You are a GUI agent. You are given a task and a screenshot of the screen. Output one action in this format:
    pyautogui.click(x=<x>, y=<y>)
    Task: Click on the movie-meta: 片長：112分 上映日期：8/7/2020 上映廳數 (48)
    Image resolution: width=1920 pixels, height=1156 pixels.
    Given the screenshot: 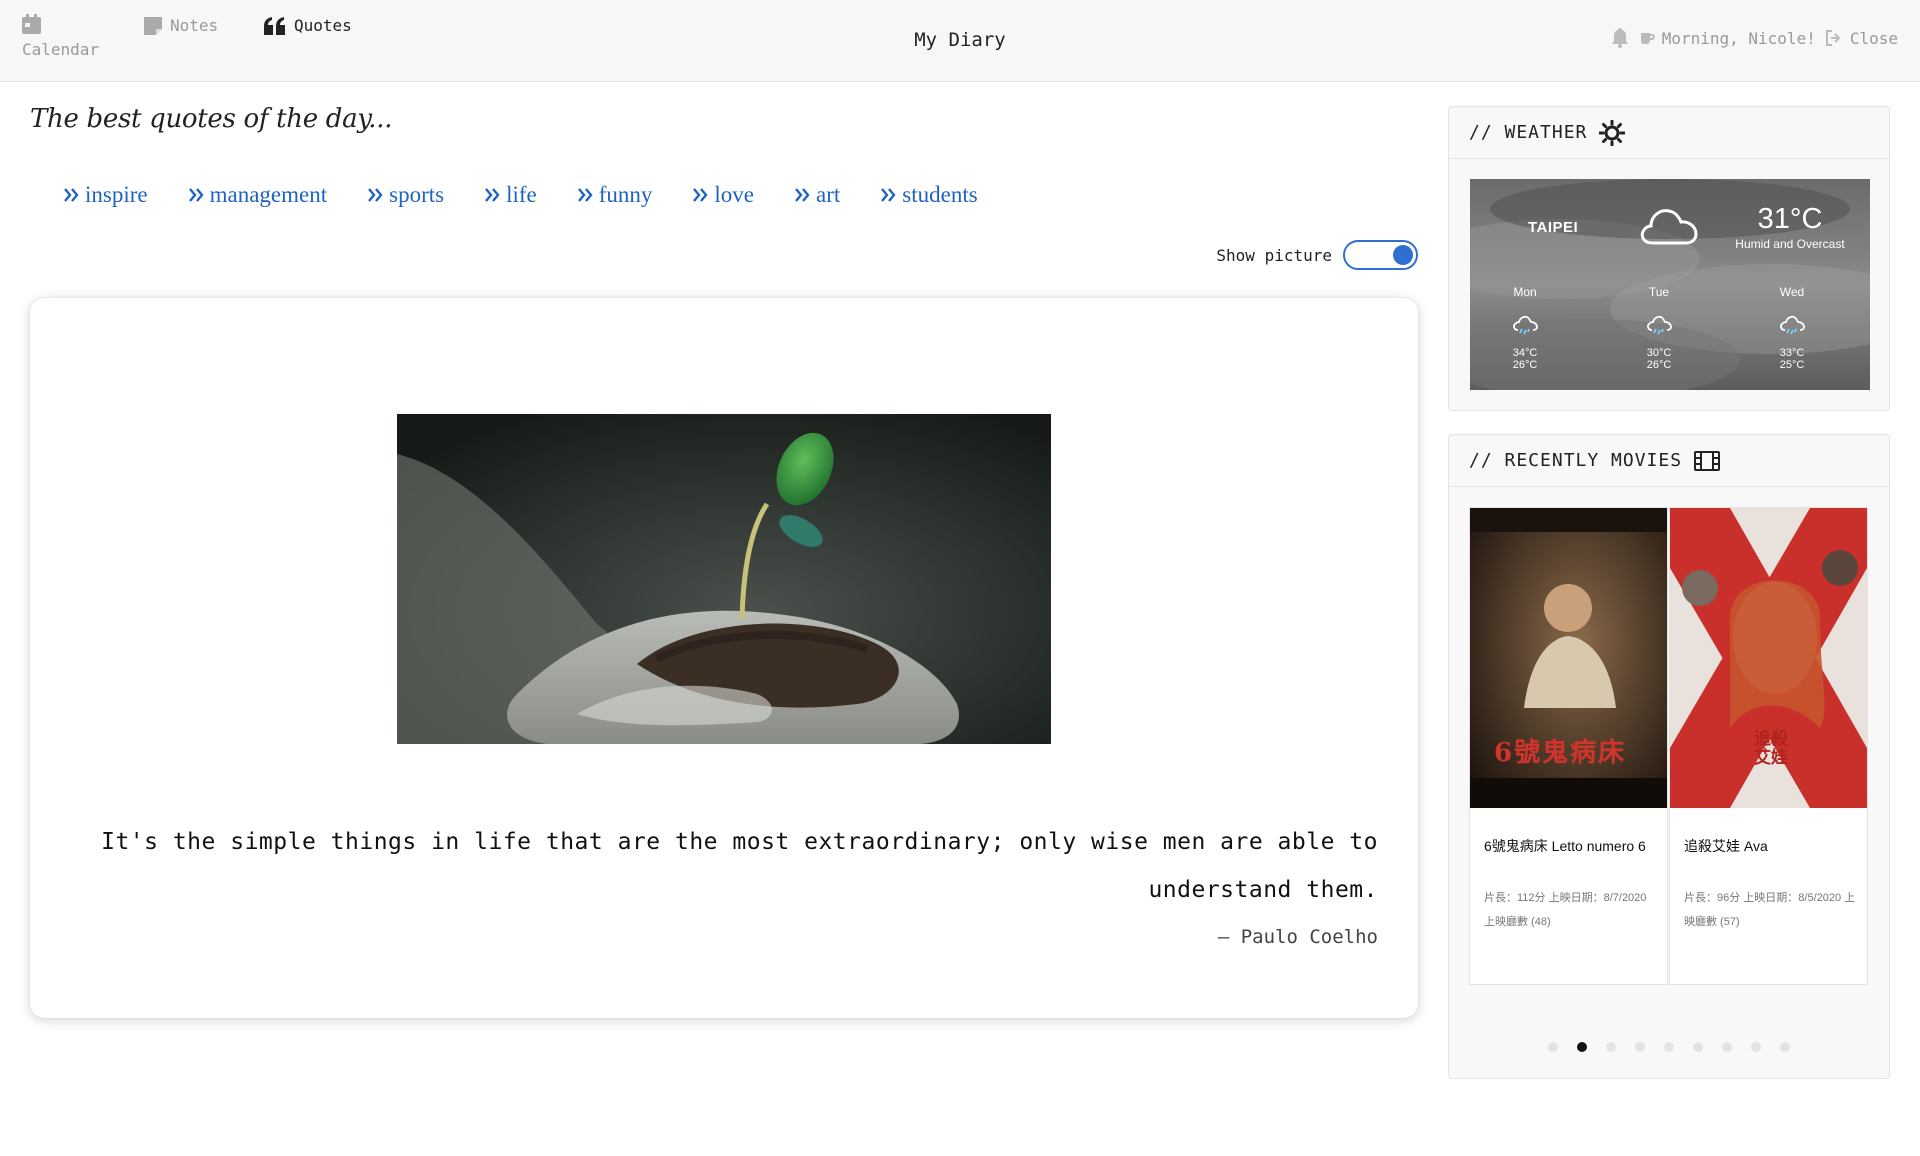 What is the action you would take?
    pyautogui.click(x=1565, y=910)
    